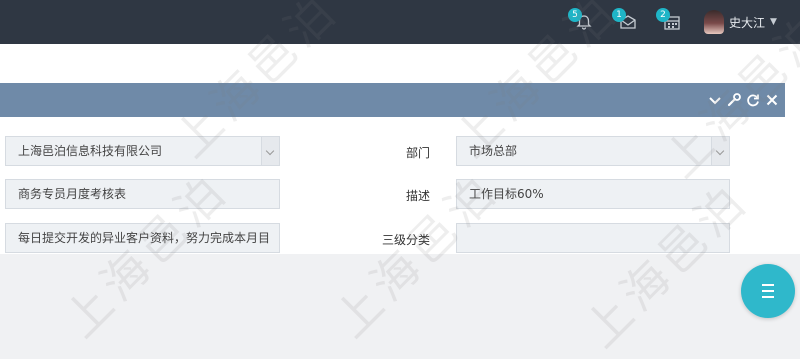 This screenshot has width=800, height=360. I want to click on department-select: 市场总部, so click(593, 151).